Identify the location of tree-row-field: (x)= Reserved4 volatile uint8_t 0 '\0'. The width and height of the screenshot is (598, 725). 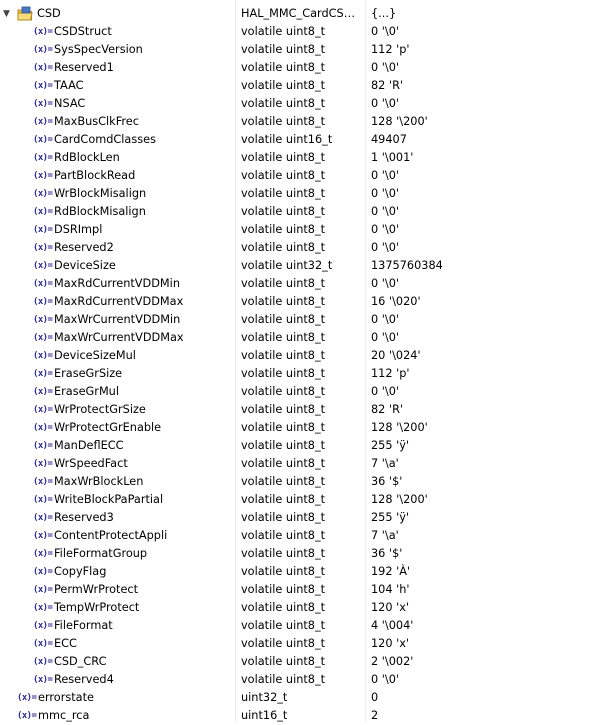
(299, 680).